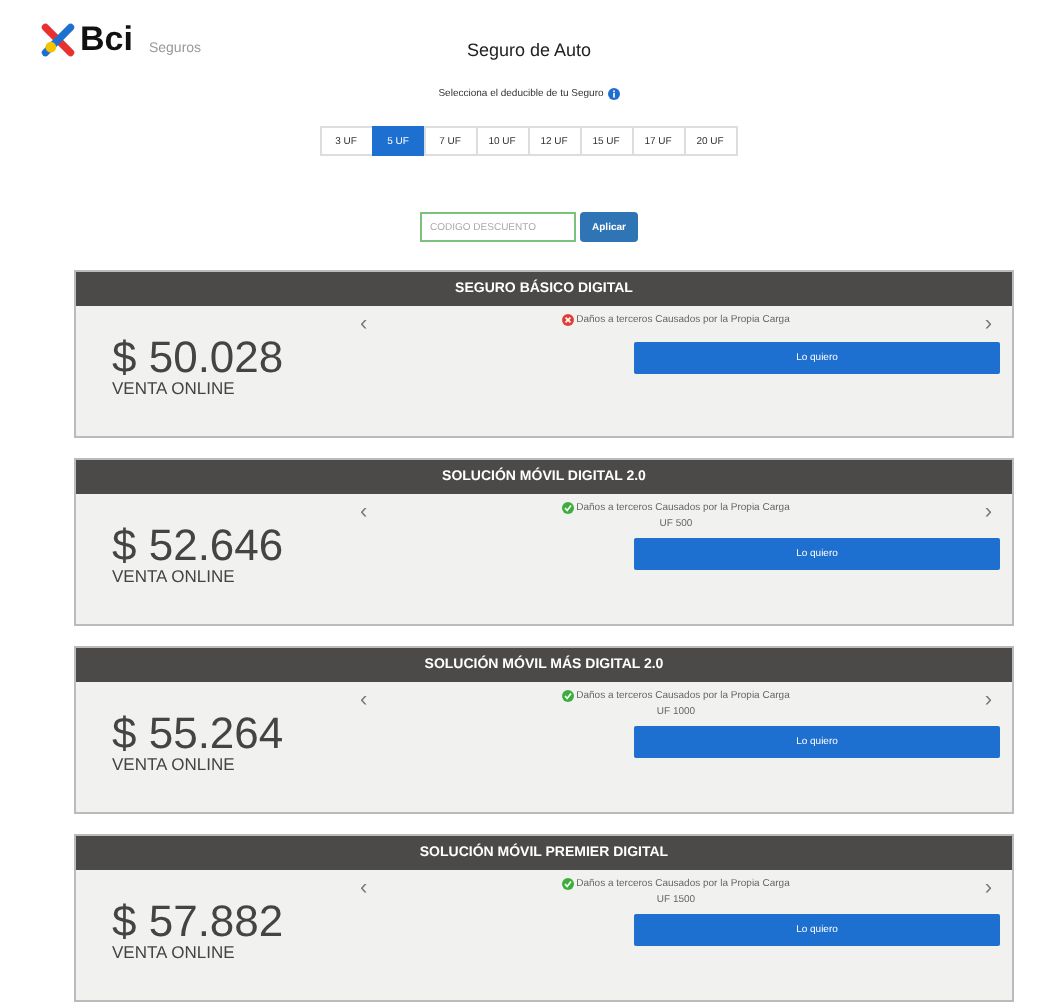 This screenshot has height=1004, width=1058. Describe the element at coordinates (199, 734) in the screenshot. I see `price: $ 55.264` at that location.